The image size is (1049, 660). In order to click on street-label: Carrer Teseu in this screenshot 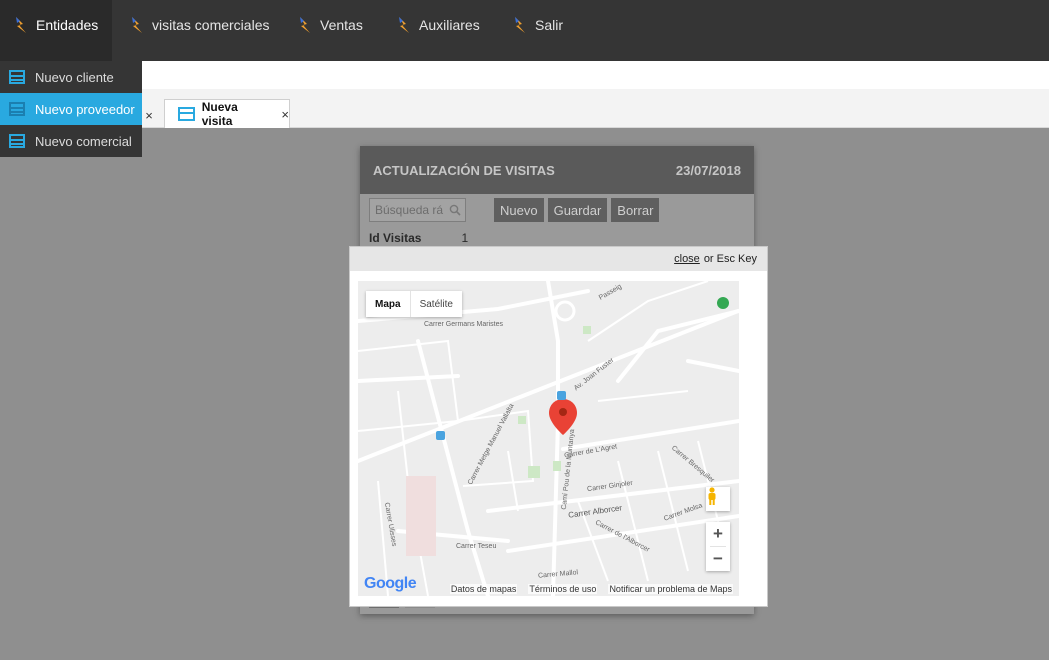, I will do `click(476, 546)`.